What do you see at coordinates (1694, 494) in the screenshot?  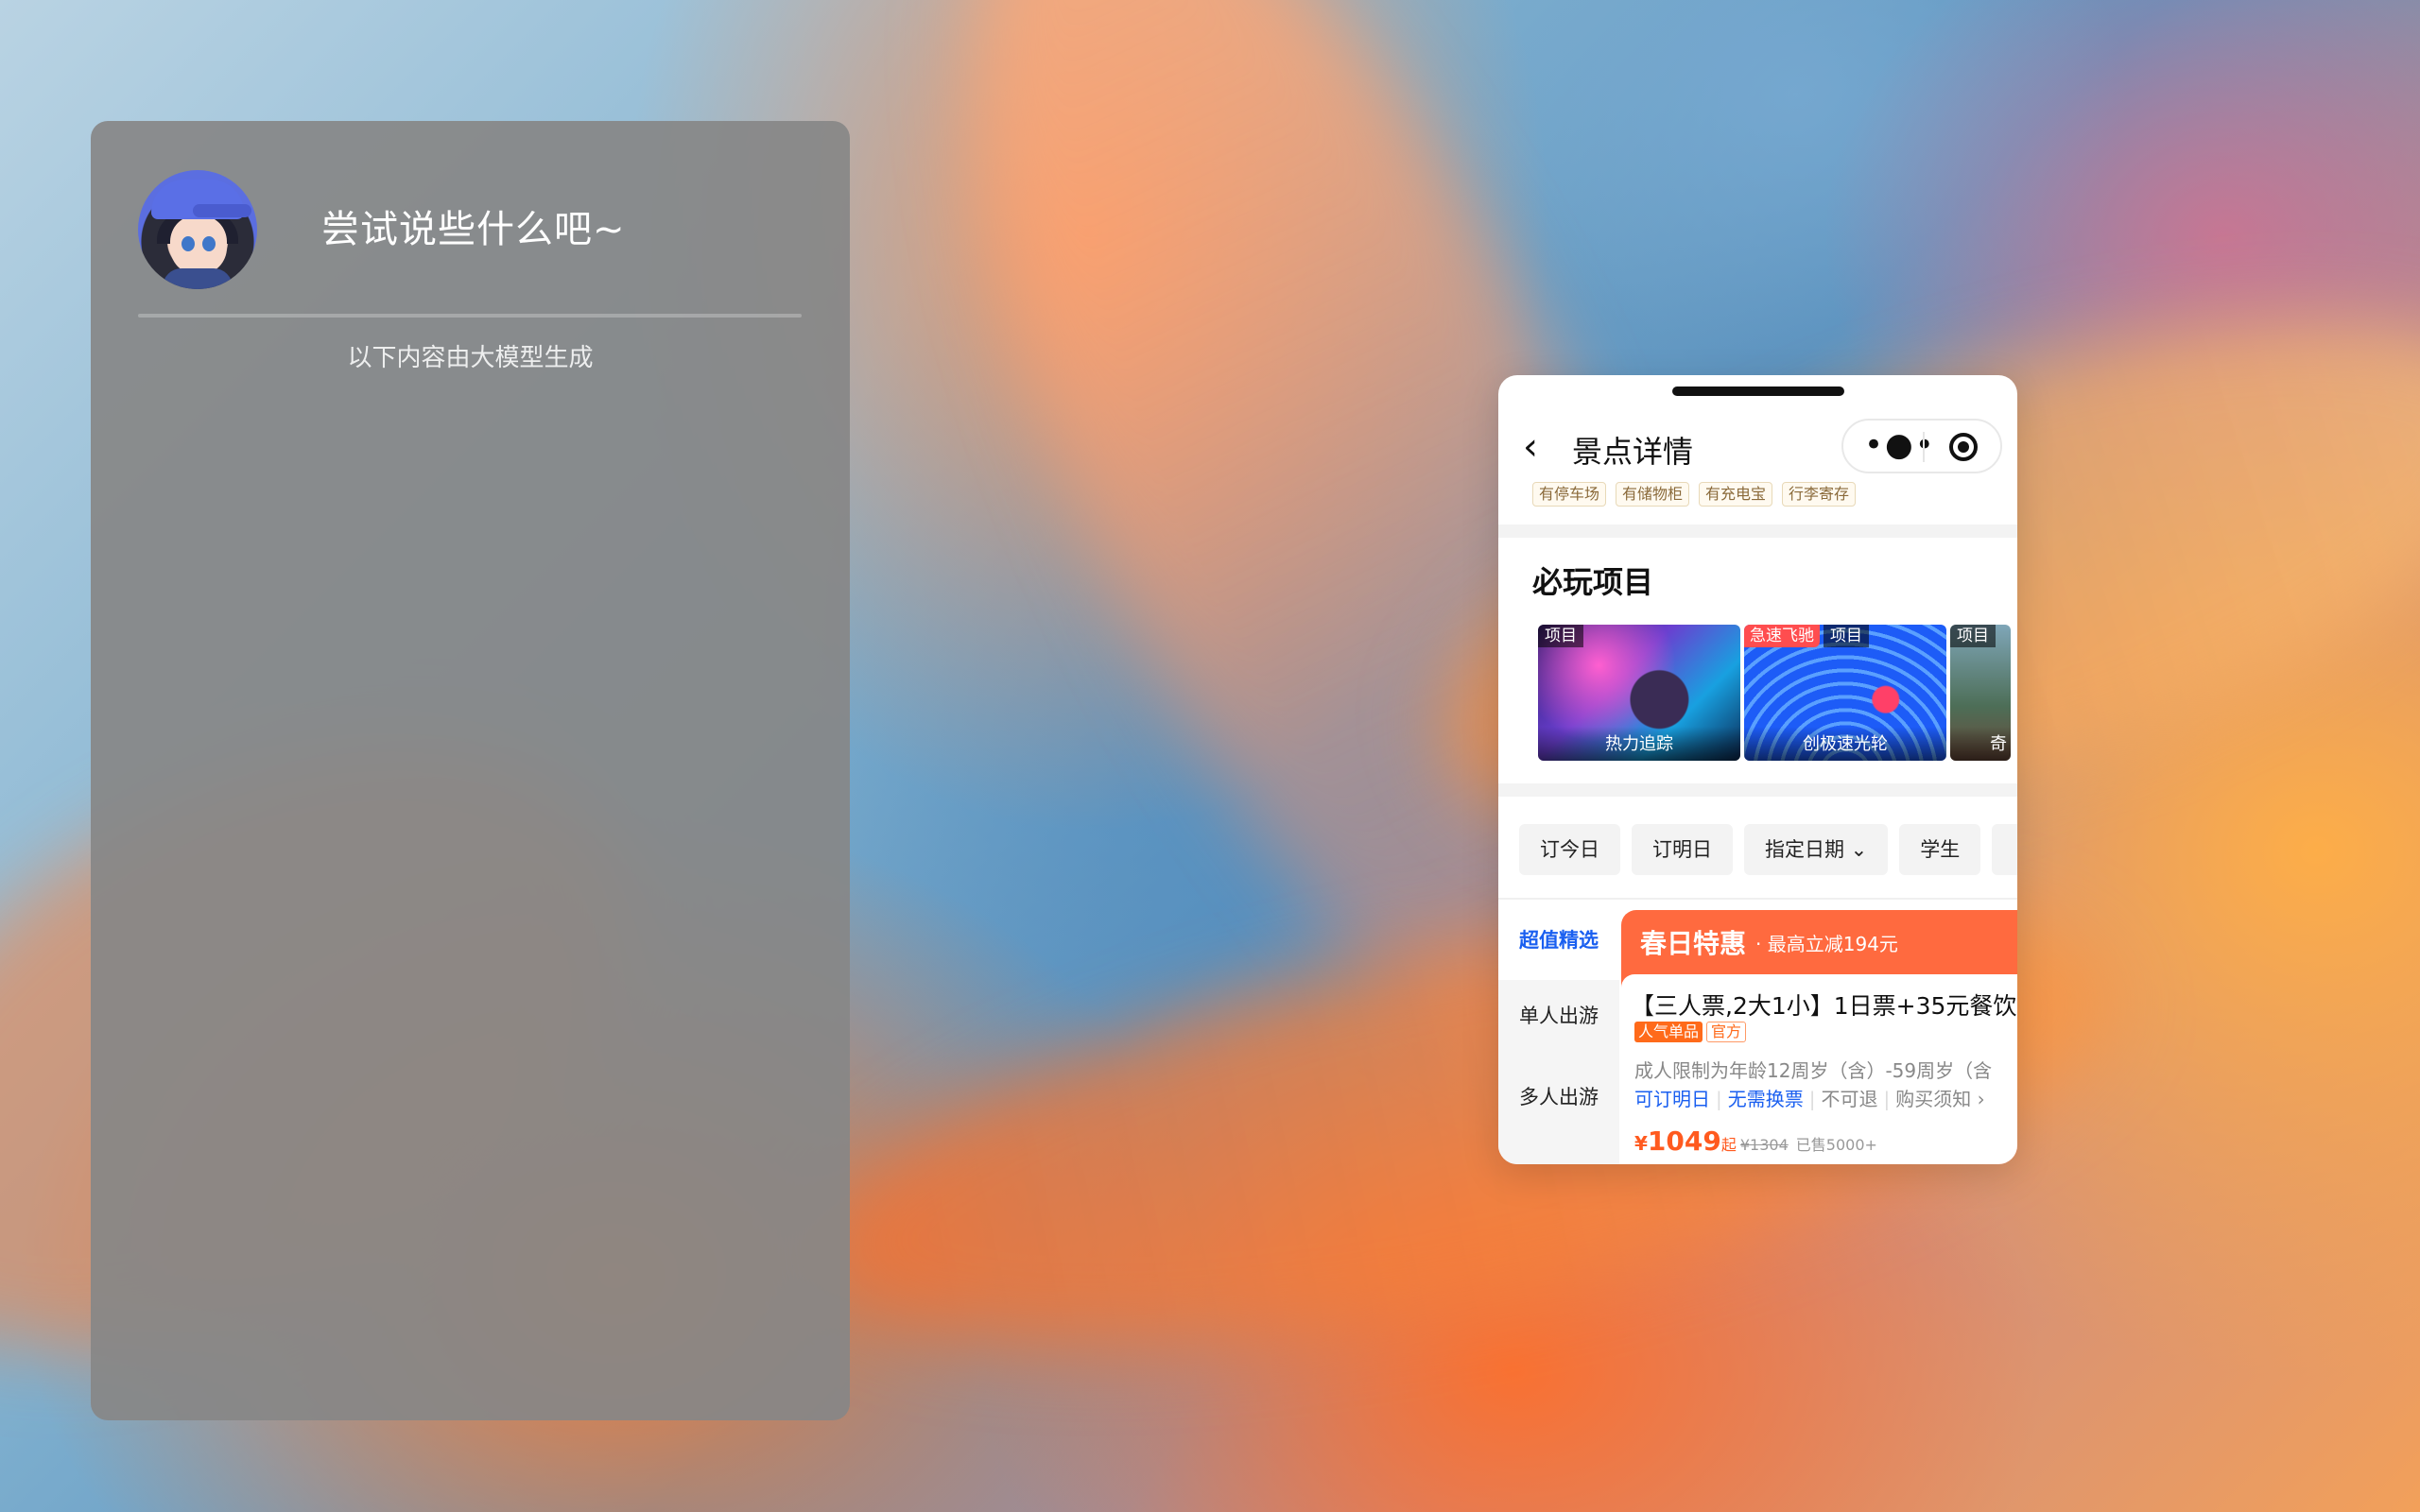 I see `facility-tags: 有停车场 有储物柜 有充电宝 行李寄存` at bounding box center [1694, 494].